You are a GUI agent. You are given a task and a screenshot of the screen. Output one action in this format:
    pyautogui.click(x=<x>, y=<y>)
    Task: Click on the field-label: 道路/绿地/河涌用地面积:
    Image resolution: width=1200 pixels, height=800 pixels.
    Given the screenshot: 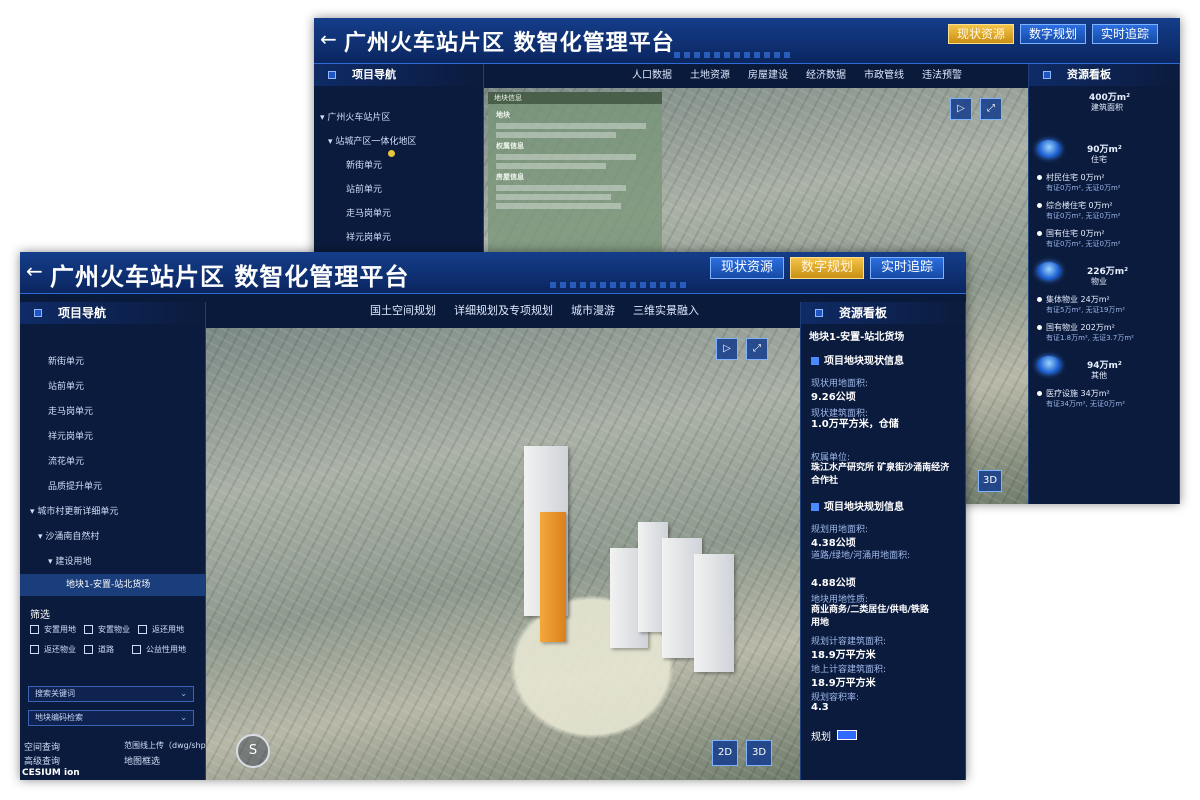 What is the action you would take?
    pyautogui.click(x=861, y=556)
    